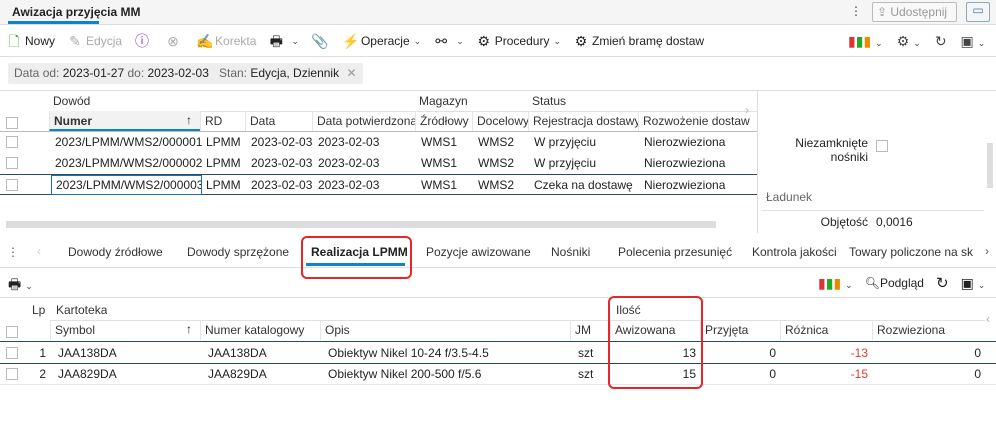 The height and width of the screenshot is (430, 996). I want to click on share-button: ⇪ Udostępnij, so click(914, 12).